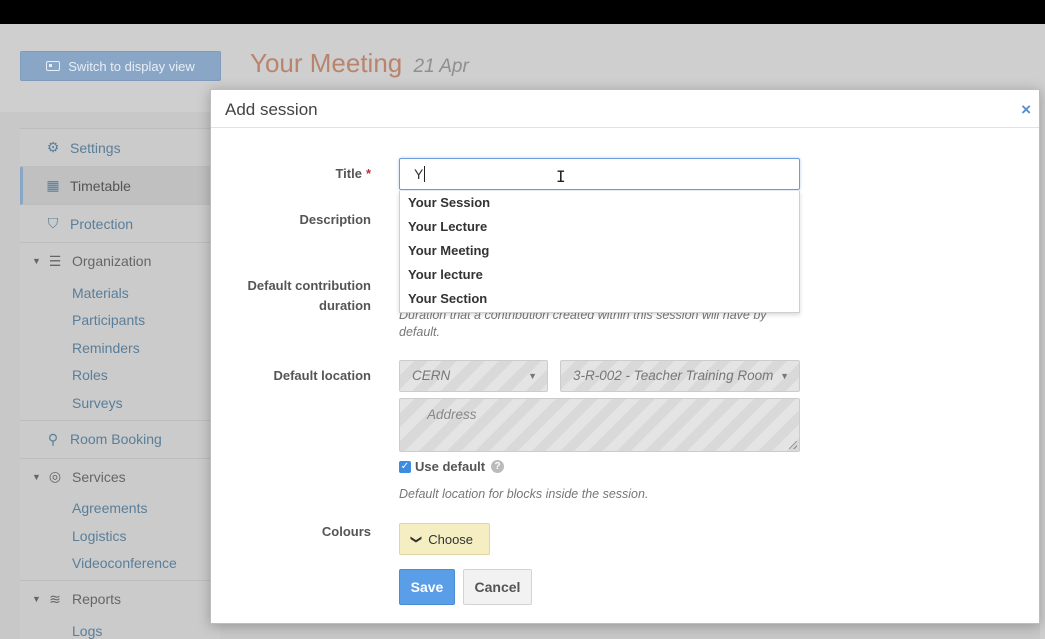 This screenshot has height=639, width=1045. Describe the element at coordinates (53, 438) in the screenshot. I see `map-marker-icon: ⚲` at that location.